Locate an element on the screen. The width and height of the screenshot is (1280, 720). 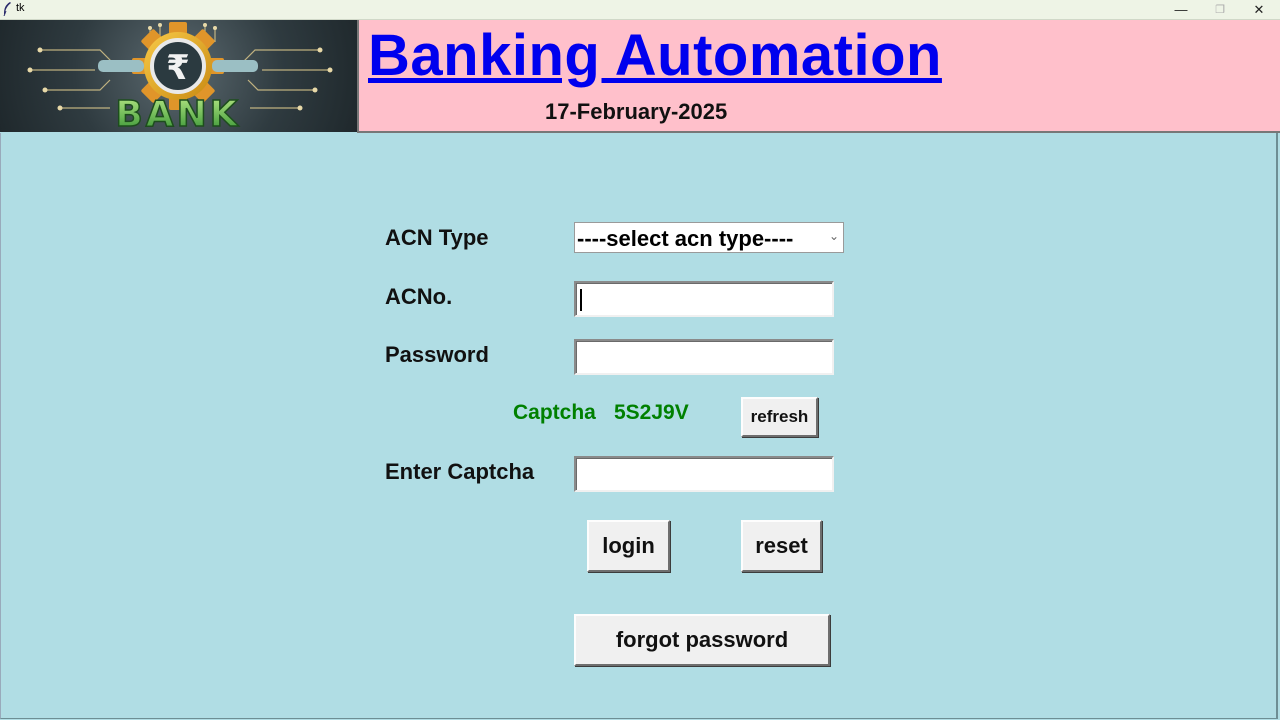
acn-type-label: ACN Type is located at coordinates (437, 237).